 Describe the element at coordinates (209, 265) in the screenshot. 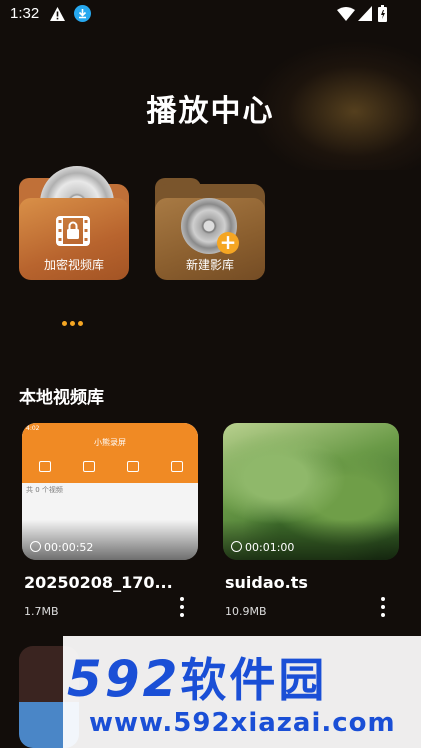

I see `library-label: 新建影库` at that location.